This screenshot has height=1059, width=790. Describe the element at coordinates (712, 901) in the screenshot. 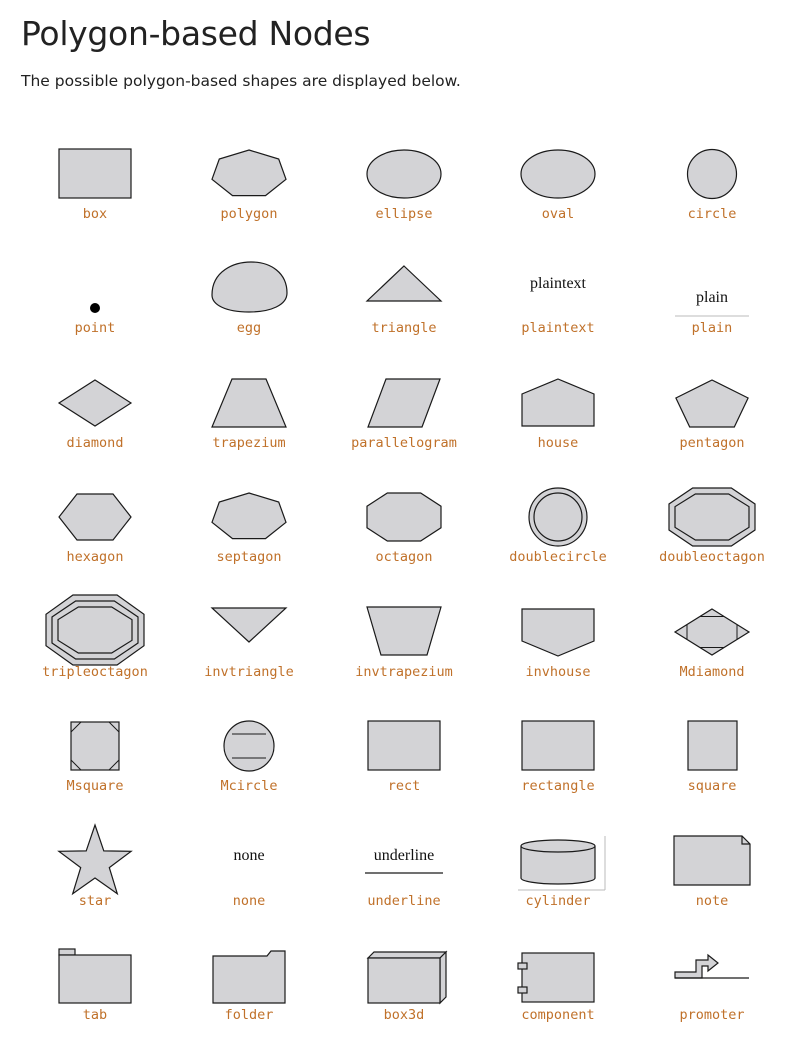

I see `shape-label: note` at that location.